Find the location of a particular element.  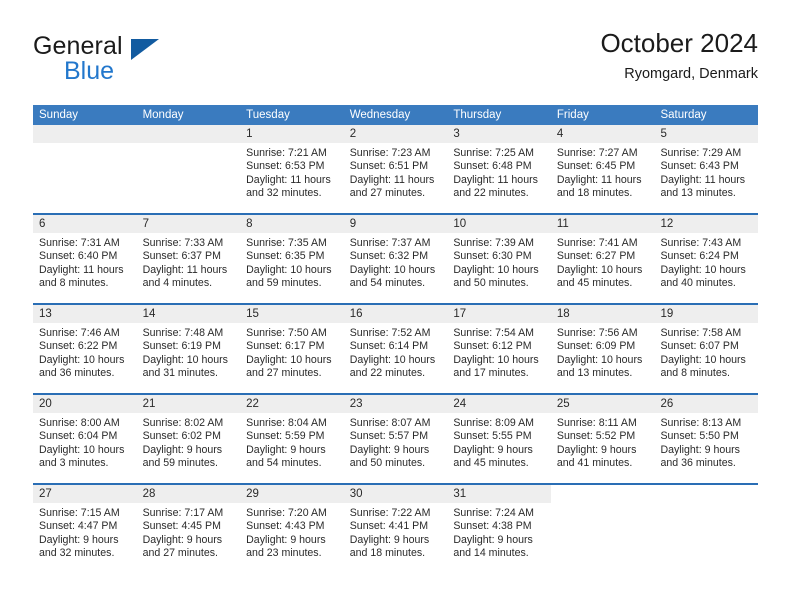

sunset-text: Sunset: 6:43 PM is located at coordinates (699, 166).